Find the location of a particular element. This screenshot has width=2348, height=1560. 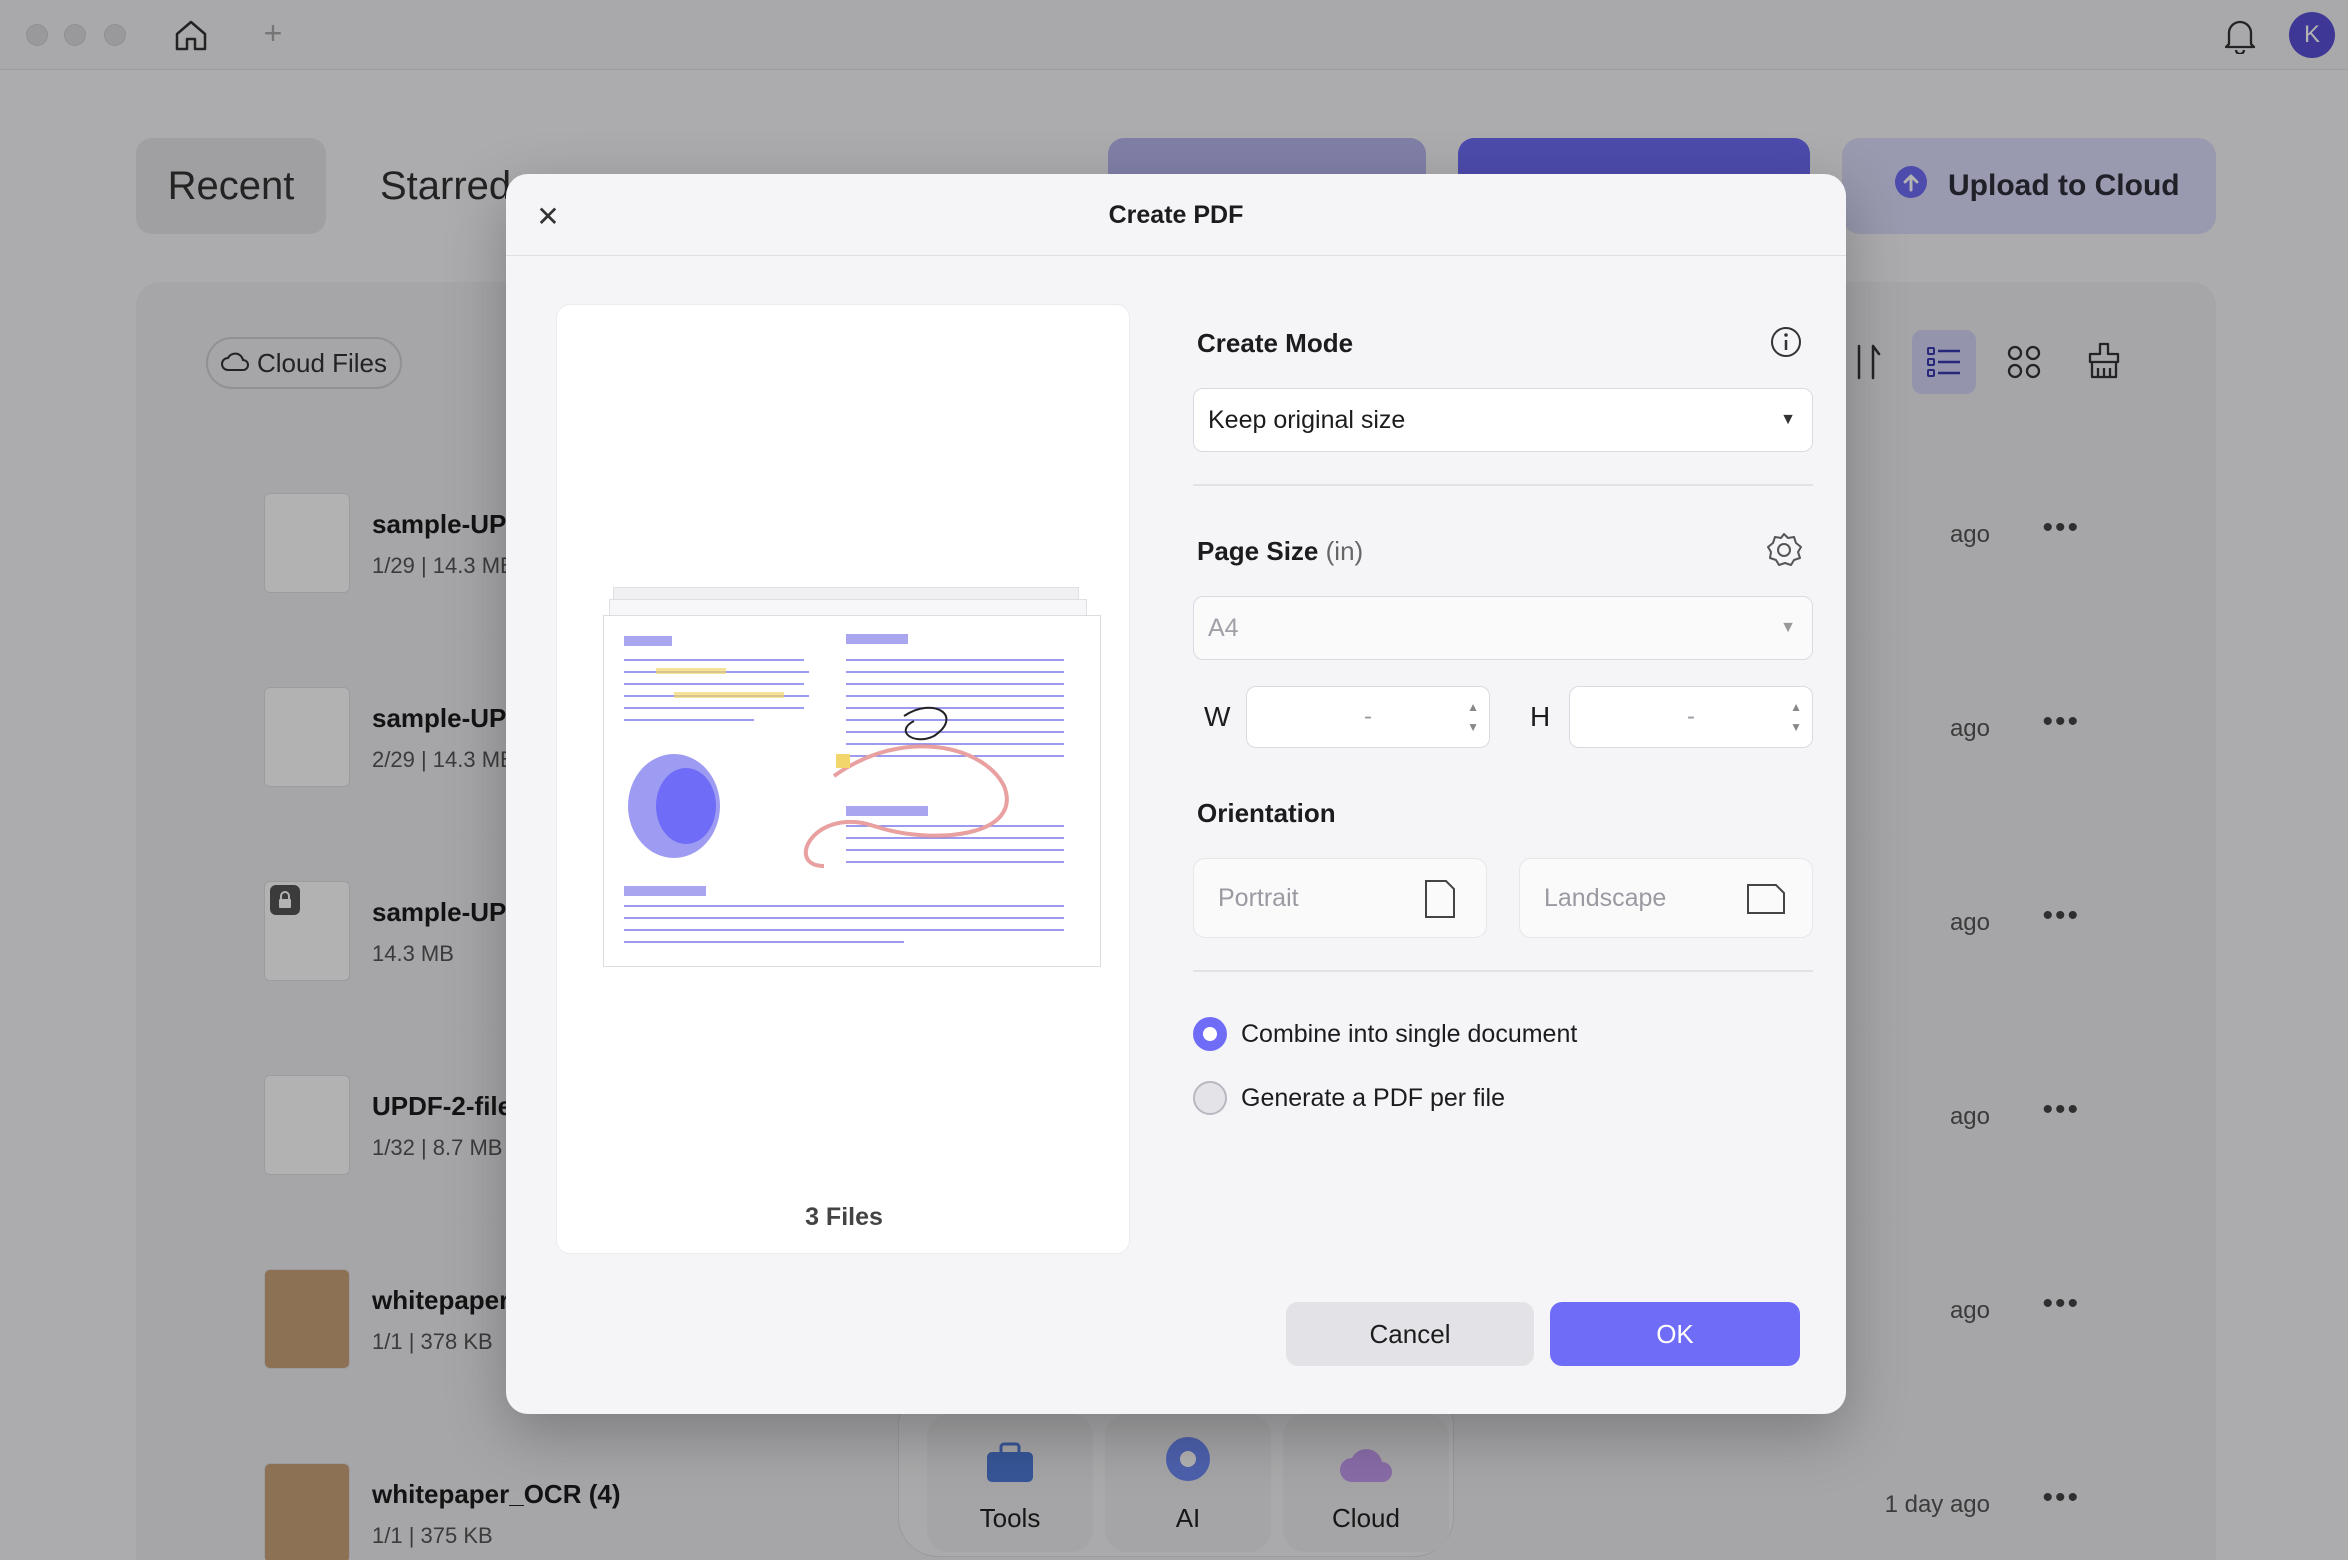

cancel-button: Cancel is located at coordinates (1410, 1334).